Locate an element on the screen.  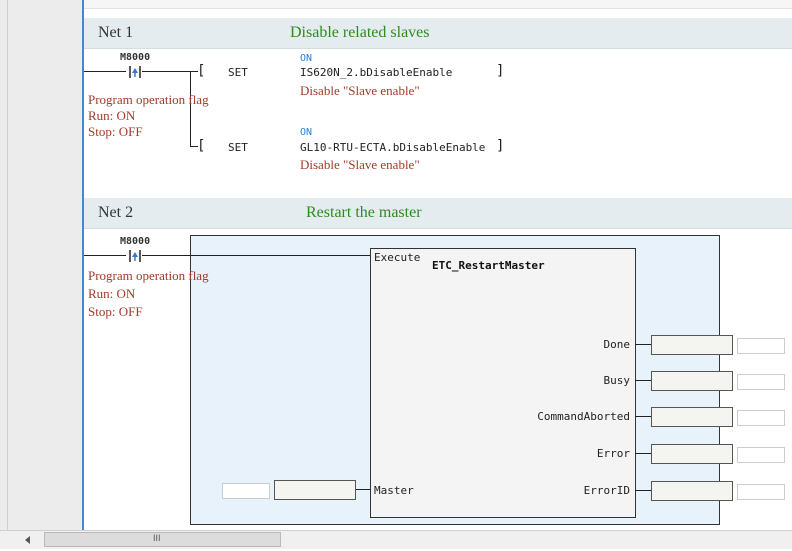
coil-1-instruction: SET is located at coordinates (238, 72).